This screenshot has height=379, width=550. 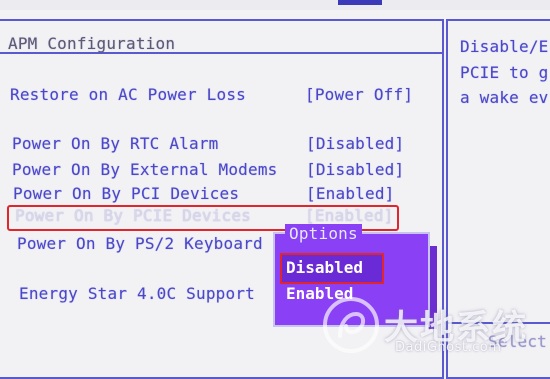 I want to click on setting-label: Power On By PCI Devices, so click(x=126, y=193).